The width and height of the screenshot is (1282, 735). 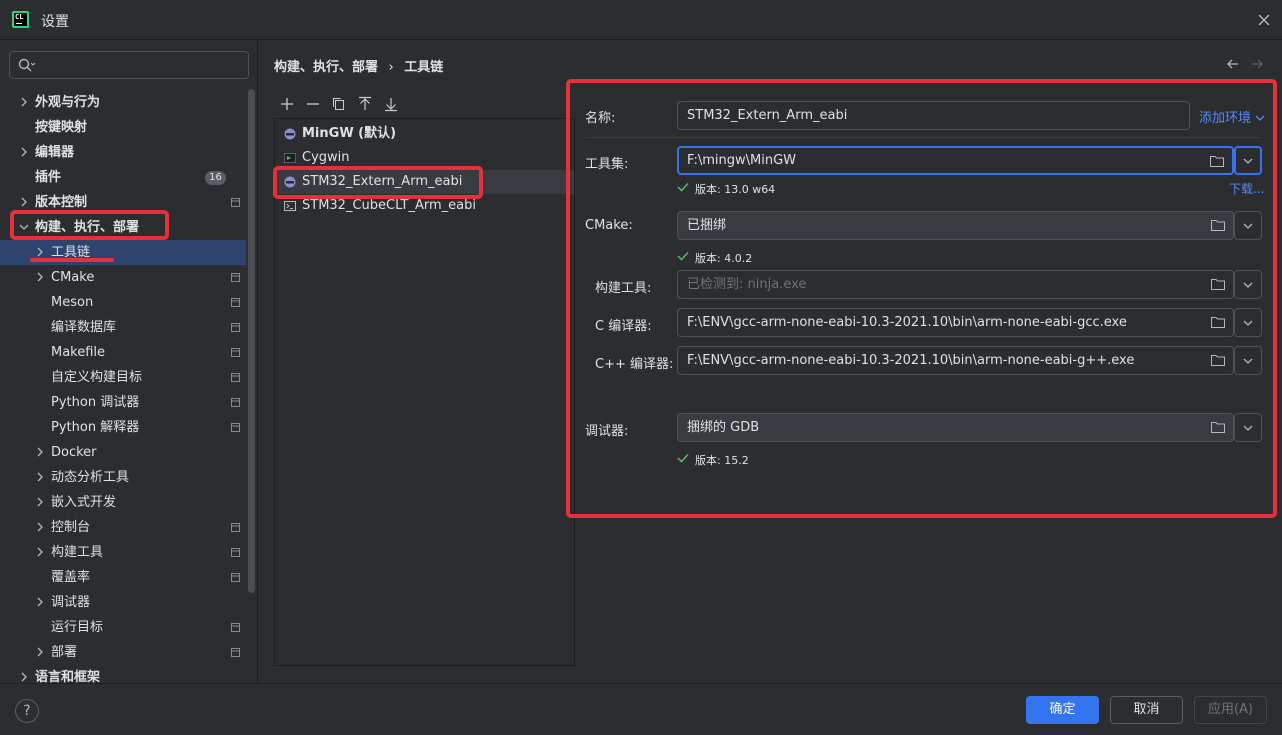 I want to click on sidebar-item-label: 覆盖率, so click(x=71, y=577).